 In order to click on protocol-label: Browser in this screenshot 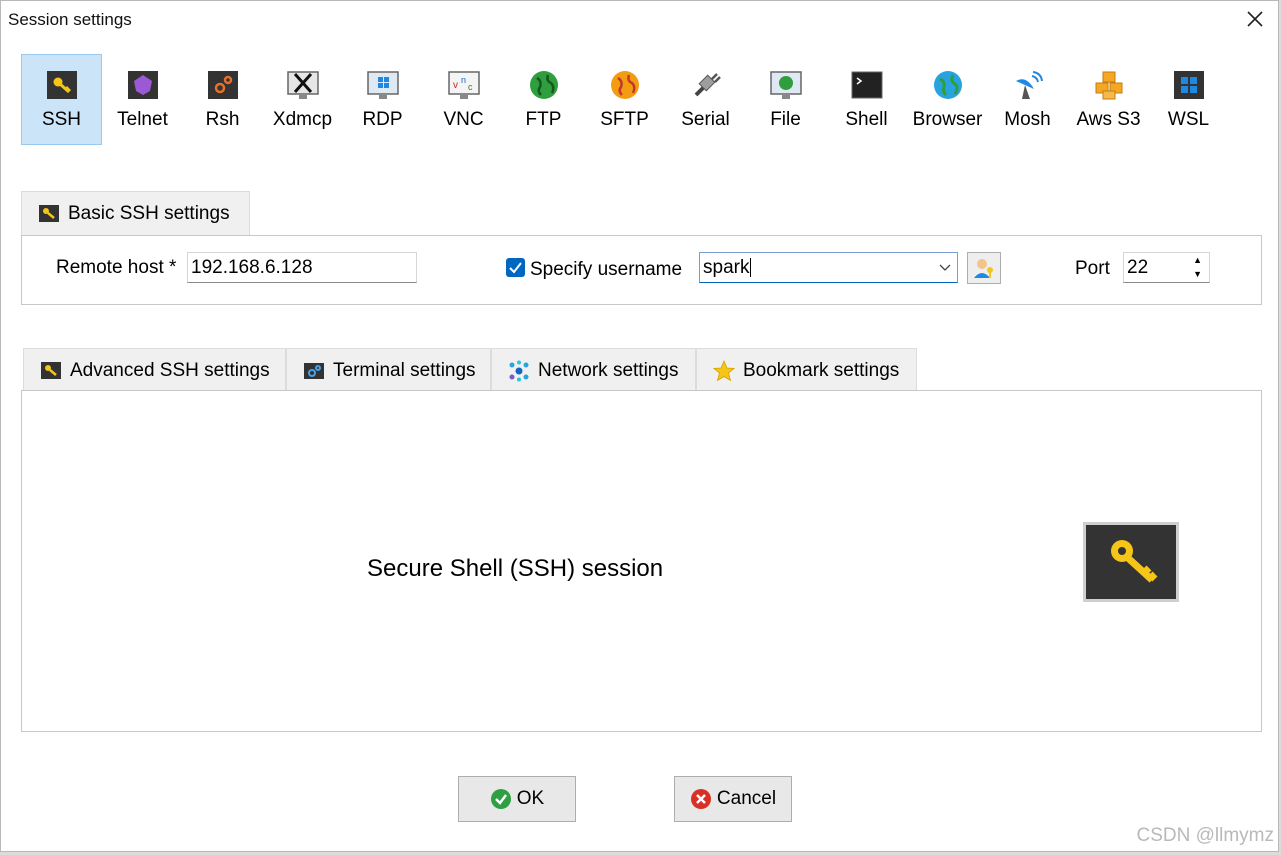, I will do `click(947, 119)`.